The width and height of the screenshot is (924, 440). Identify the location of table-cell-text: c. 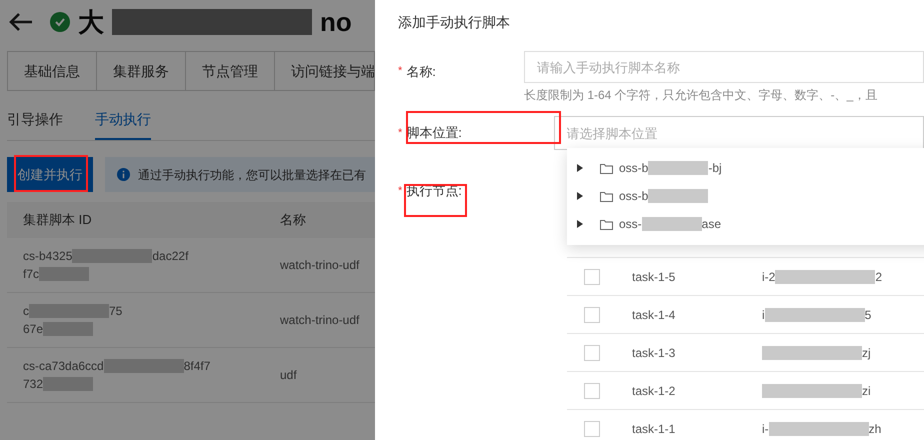
(26, 311).